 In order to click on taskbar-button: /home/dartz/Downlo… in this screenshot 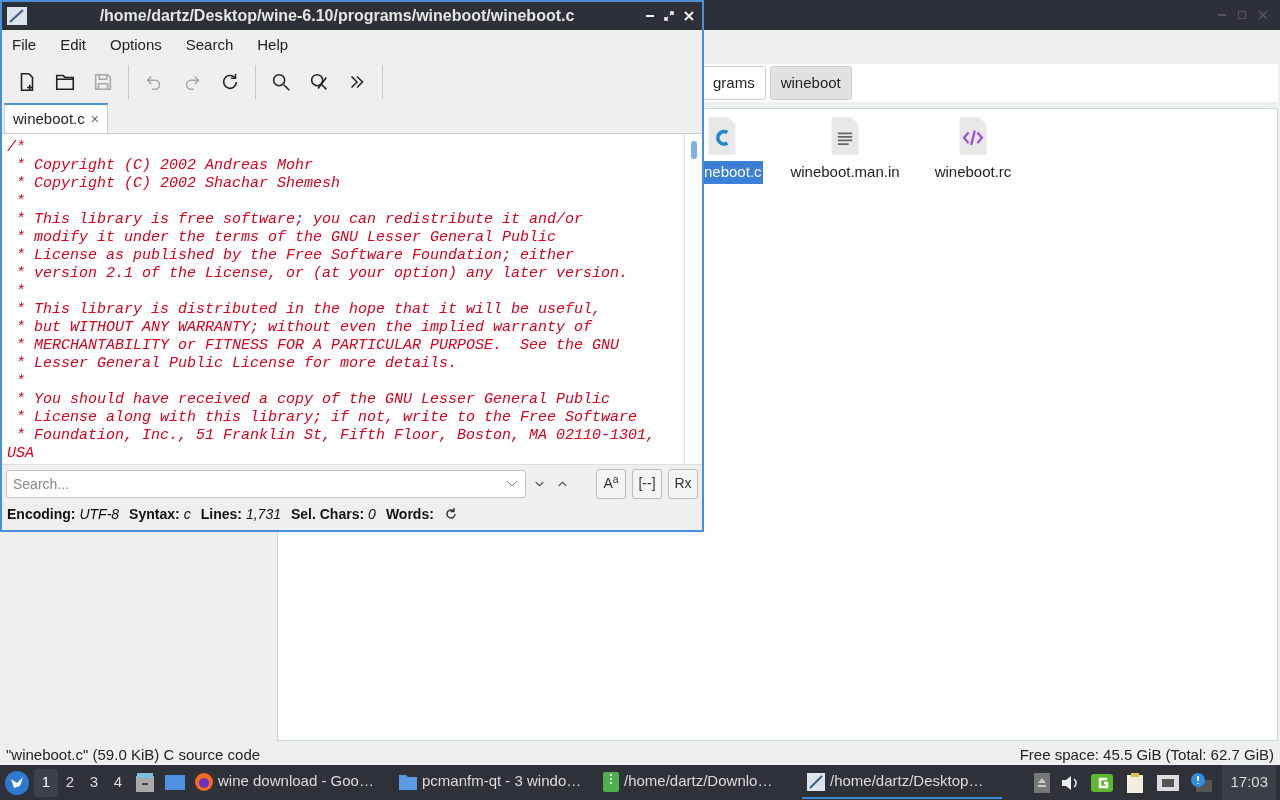, I will do `click(698, 782)`.